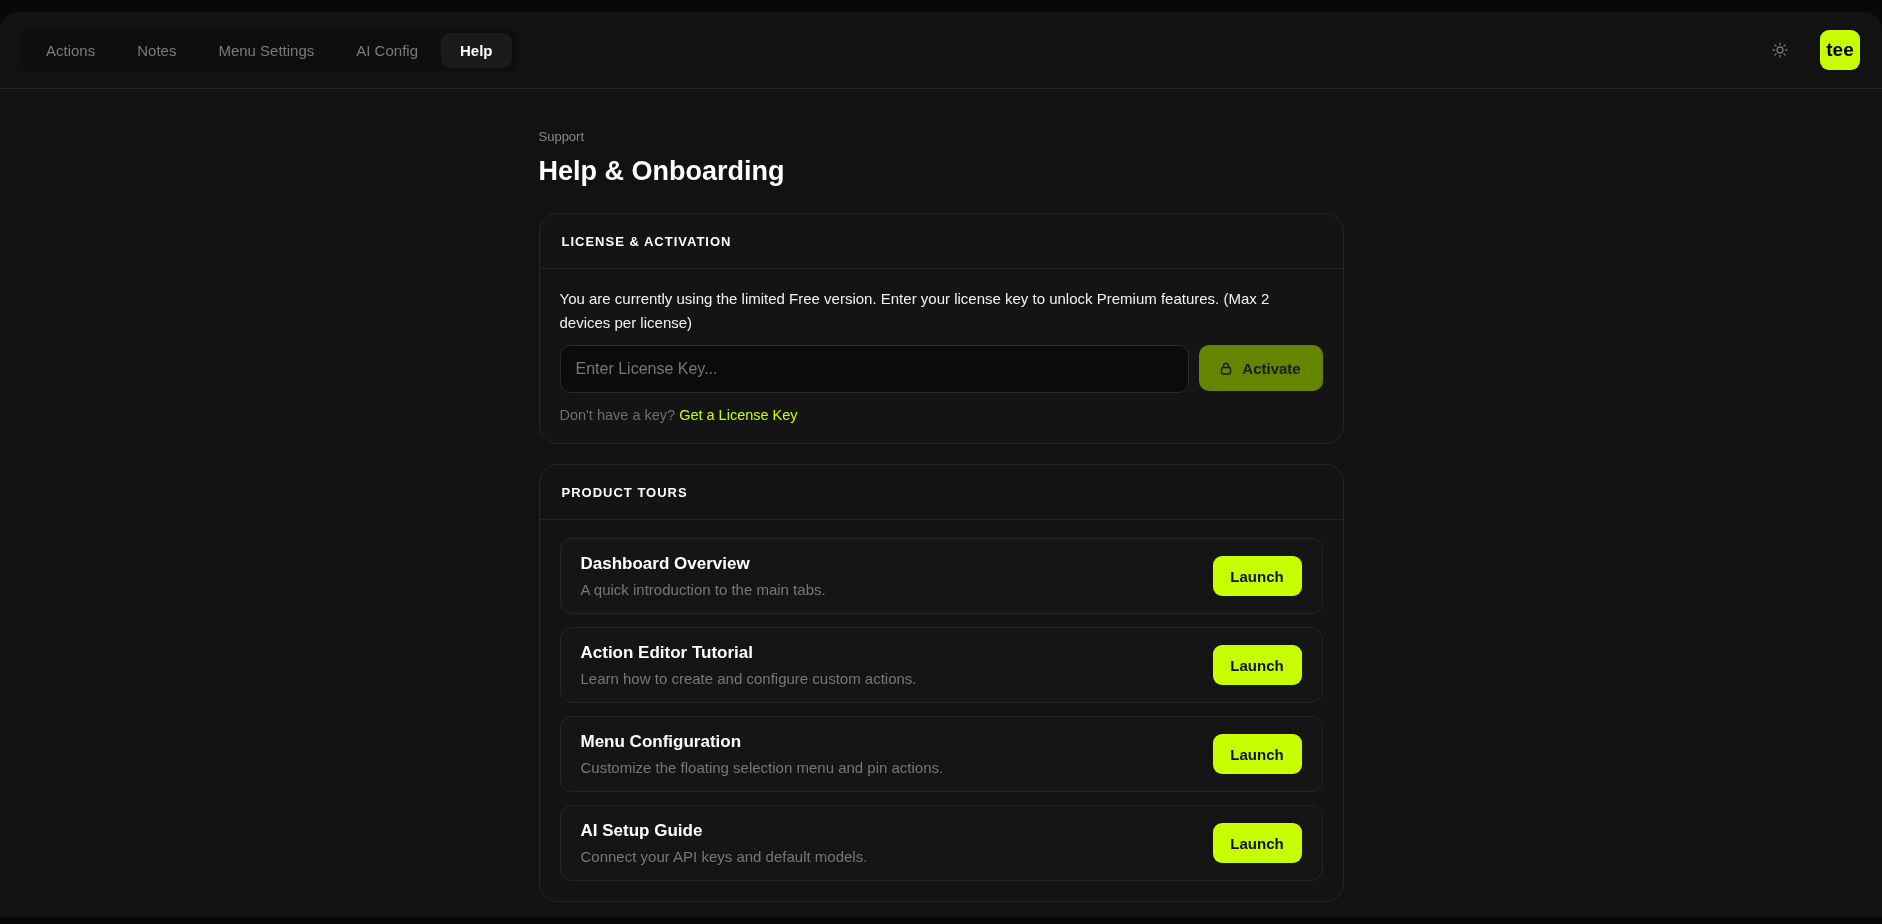 This screenshot has height=924, width=1882. Describe the element at coordinates (71, 50) in the screenshot. I see `tab: Actions` at that location.